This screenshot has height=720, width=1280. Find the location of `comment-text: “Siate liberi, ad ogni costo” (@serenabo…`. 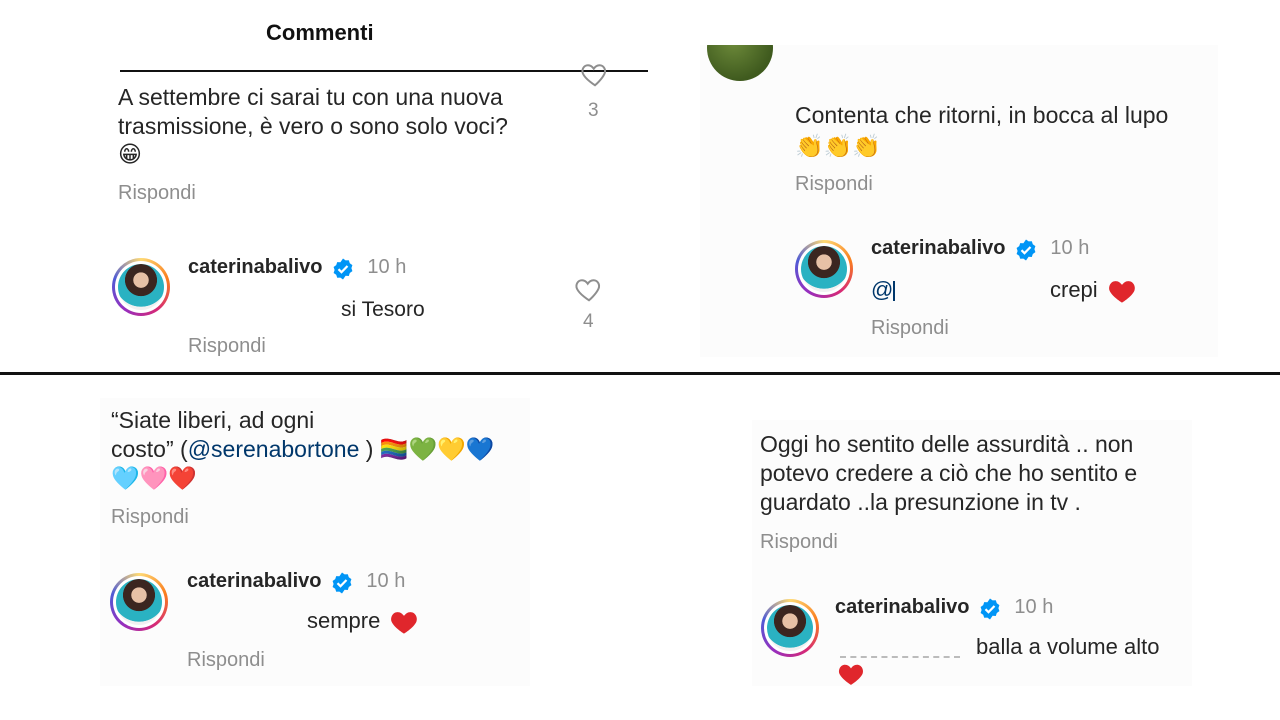

comment-text: “Siate liberi, ad ogni costo” (@serenabo… is located at coordinates (320, 450).